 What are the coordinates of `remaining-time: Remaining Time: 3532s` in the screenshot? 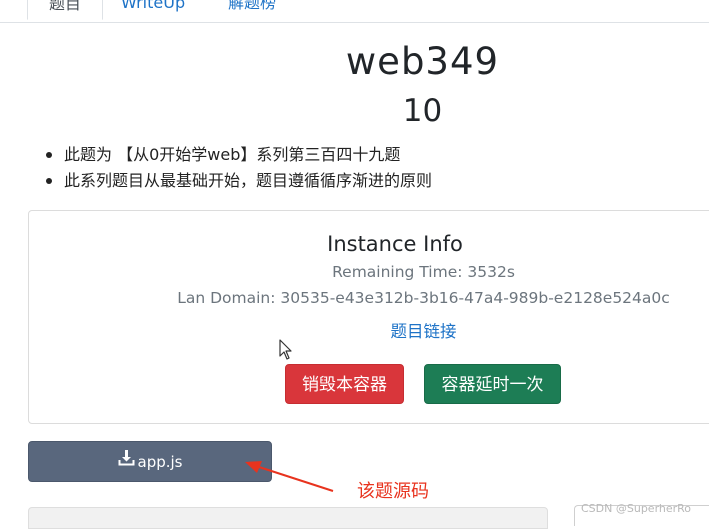 It's located at (423, 272).